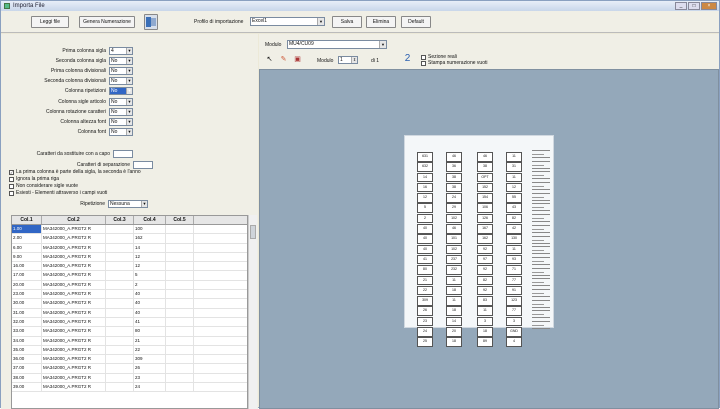  I want to click on close-icon: ×, so click(709, 6).